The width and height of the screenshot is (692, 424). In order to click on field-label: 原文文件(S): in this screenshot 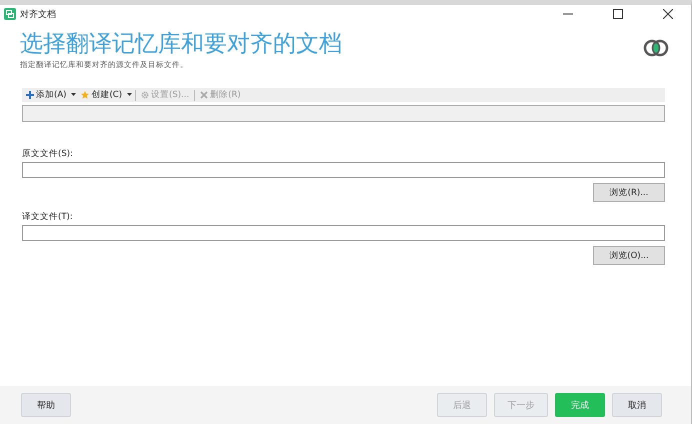, I will do `click(48, 154)`.